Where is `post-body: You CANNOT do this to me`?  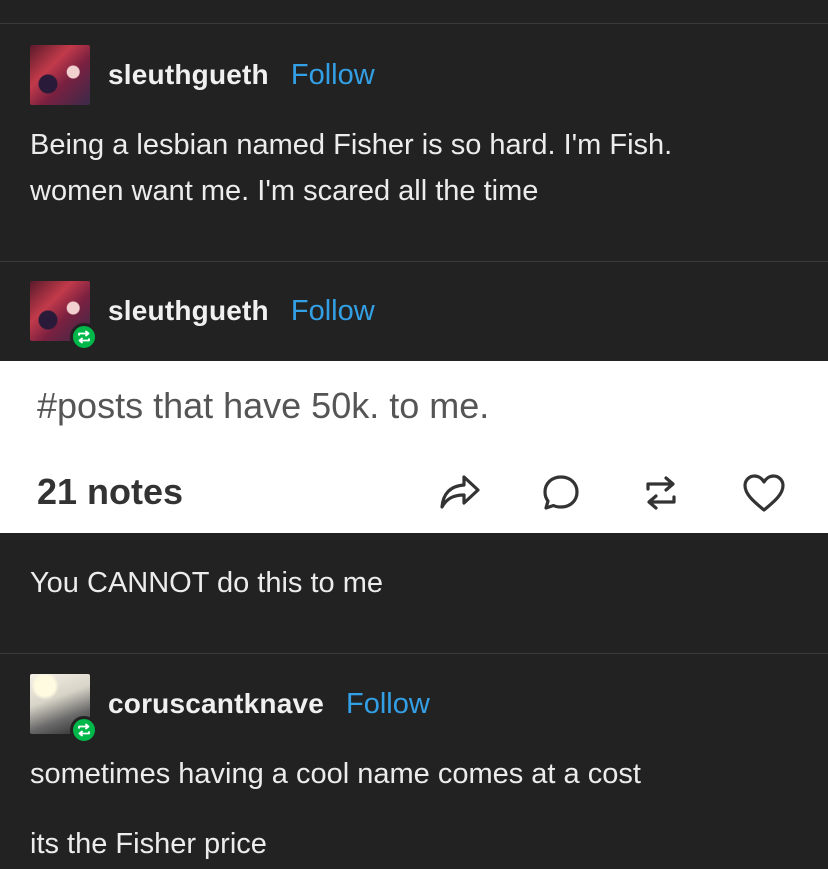
post-body: You CANNOT do this to me is located at coordinates (420, 583).